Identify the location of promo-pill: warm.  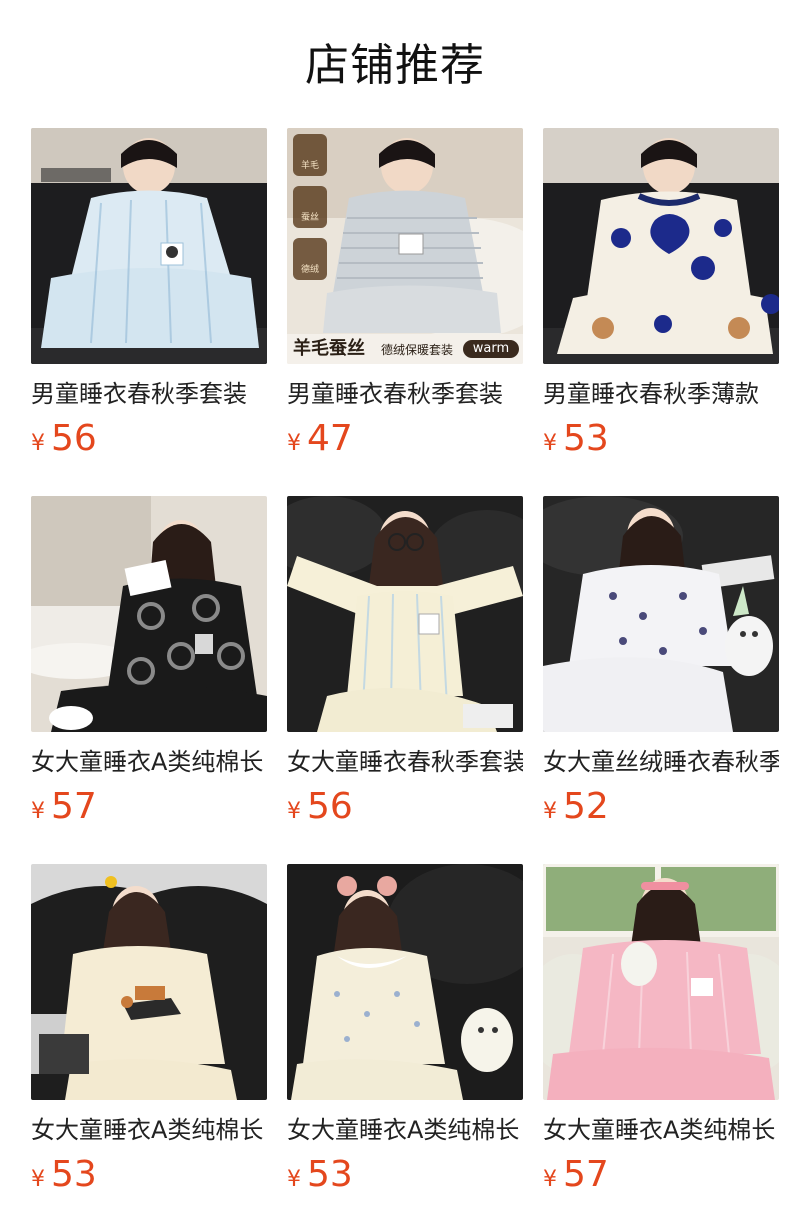
(491, 349).